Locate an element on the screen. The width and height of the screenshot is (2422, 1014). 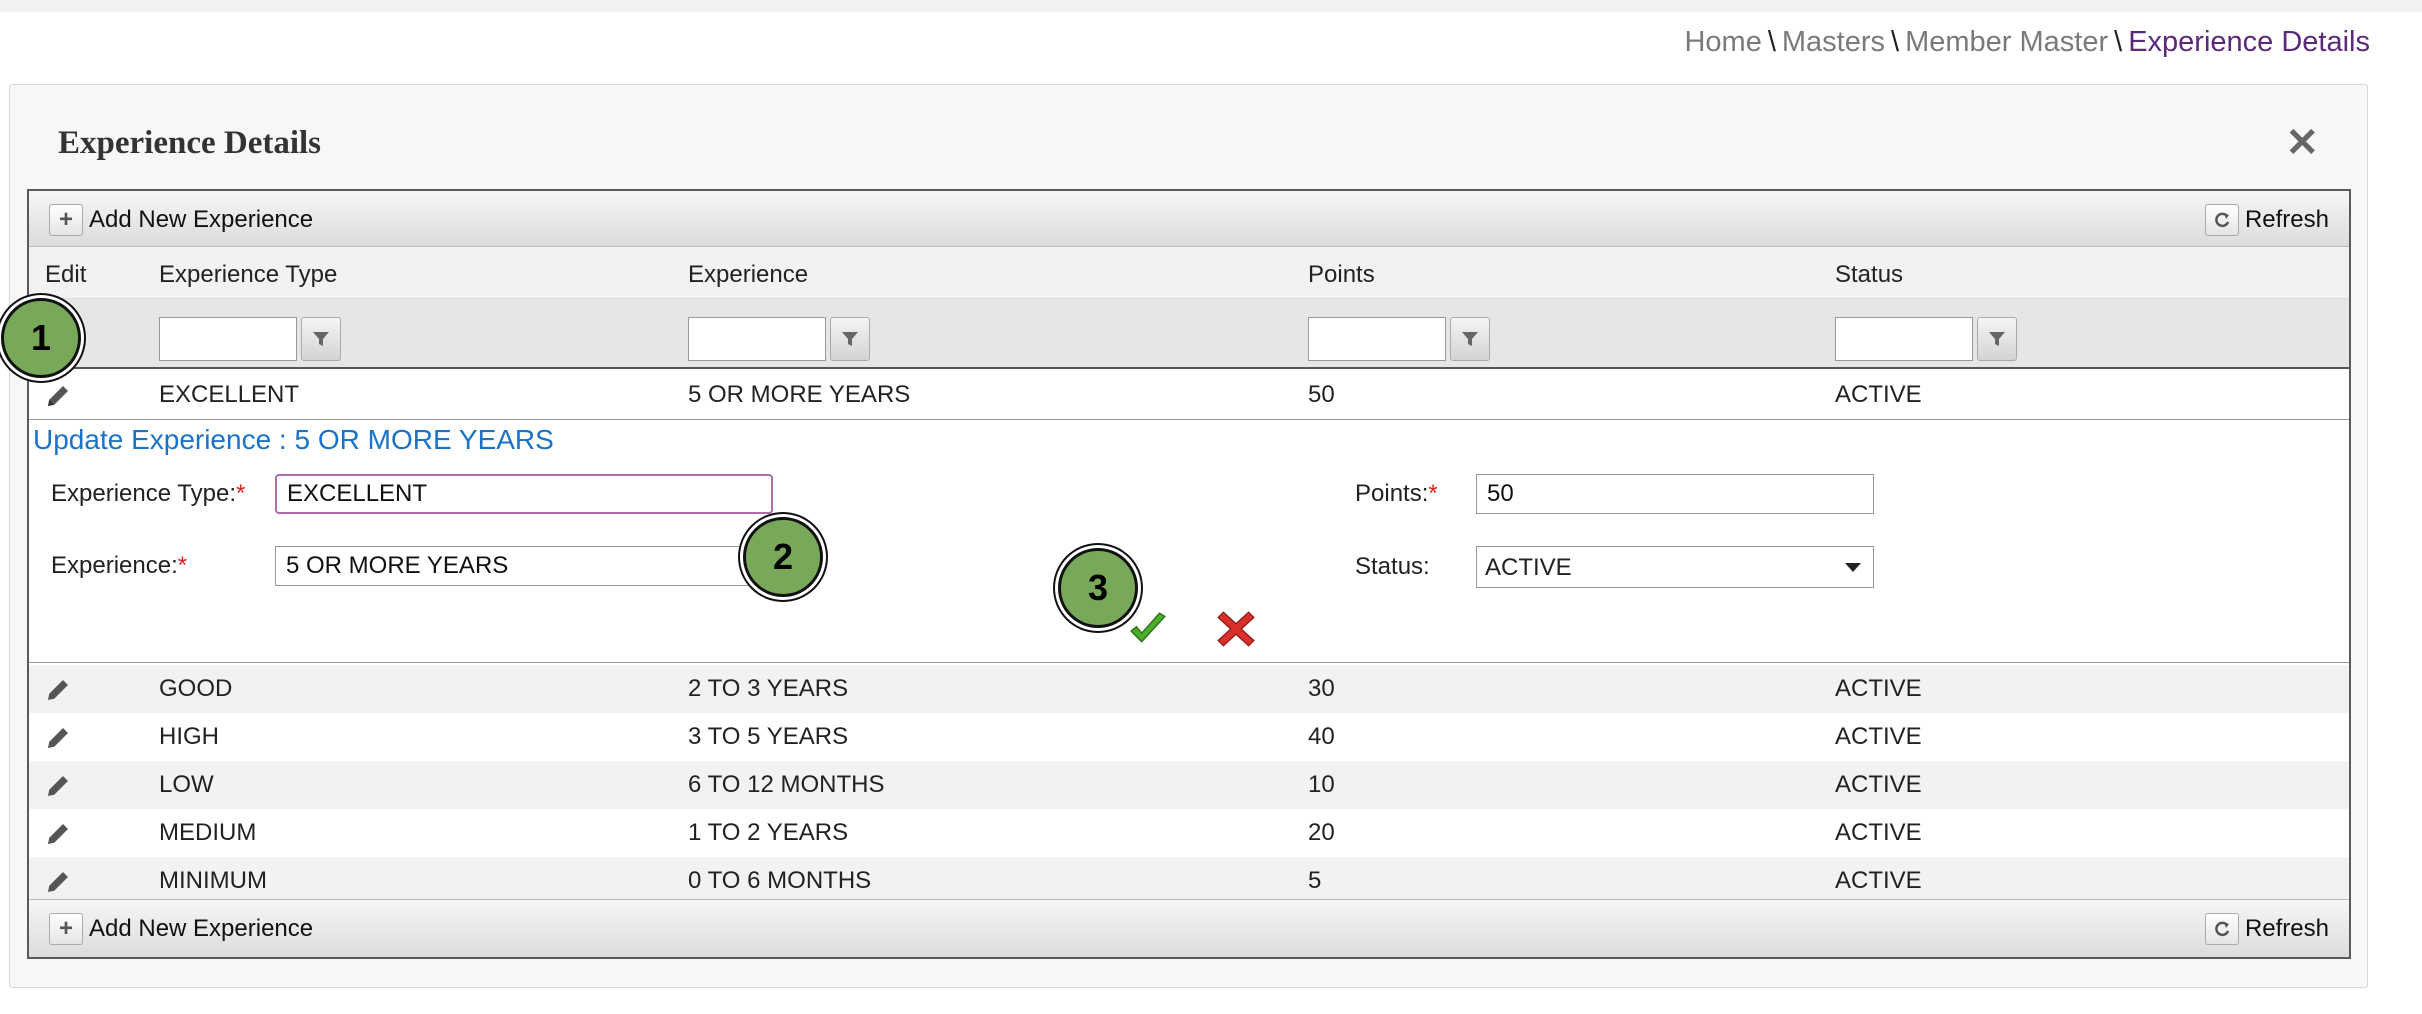
table-row: EXCELLENT 5 OR MORE YEARS 50 ACTIVE is located at coordinates (1189, 395).